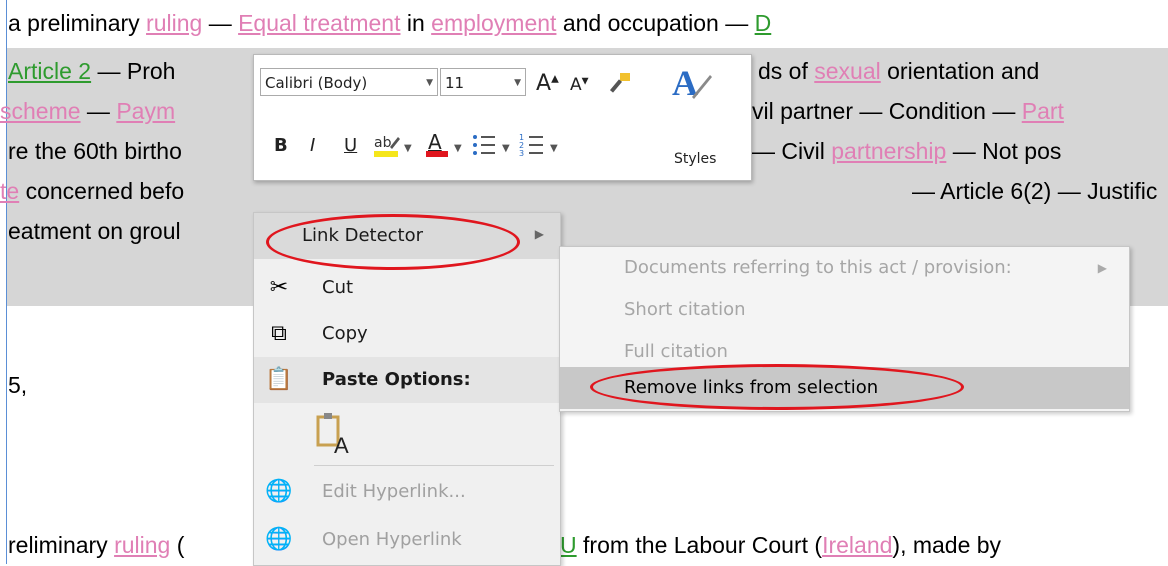 Image resolution: width=1168 pixels, height=566 pixels. What do you see at coordinates (407, 334) in the screenshot?
I see `menu-item-copy: ⧉ Copy` at bounding box center [407, 334].